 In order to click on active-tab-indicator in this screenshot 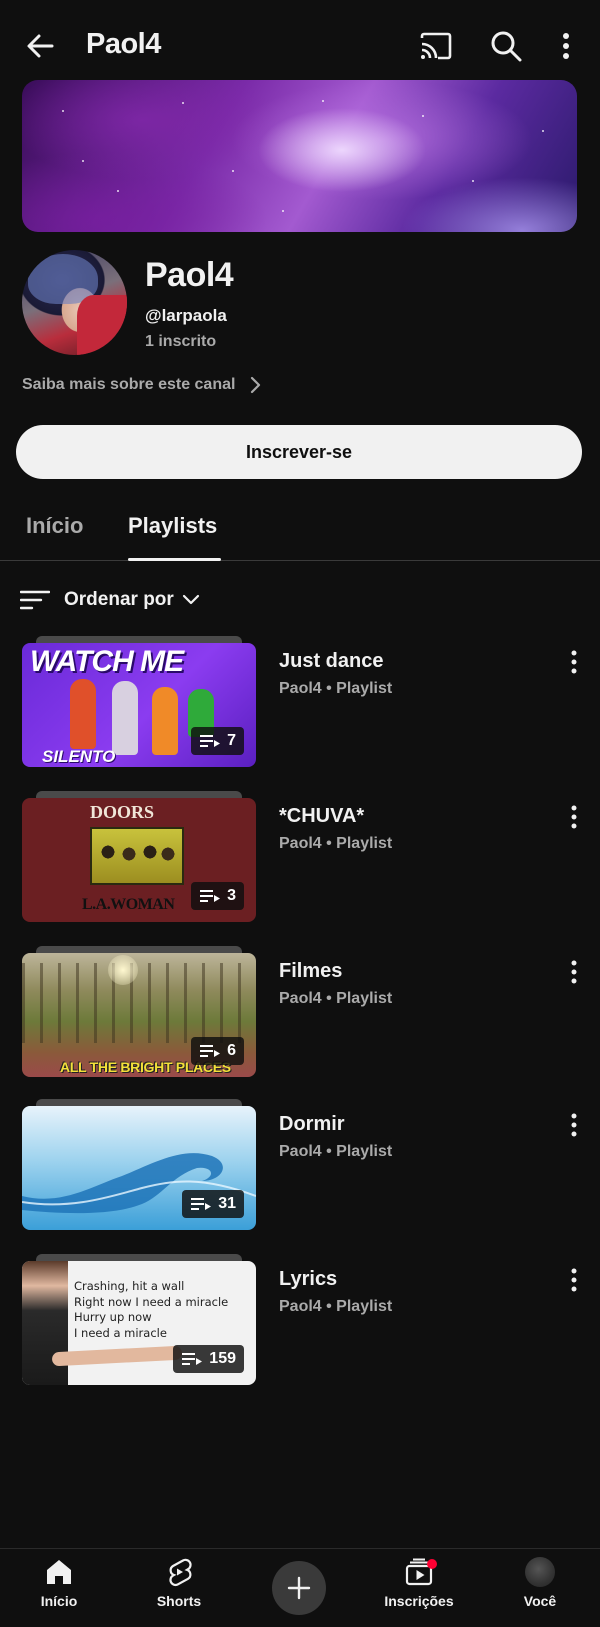, I will do `click(174, 559)`.